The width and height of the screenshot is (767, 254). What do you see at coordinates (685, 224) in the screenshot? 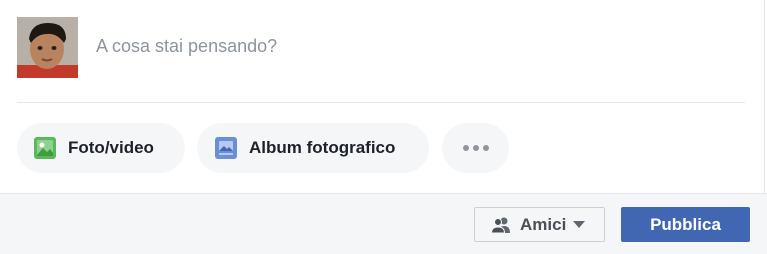
I see `publish-button: Pubblica` at bounding box center [685, 224].